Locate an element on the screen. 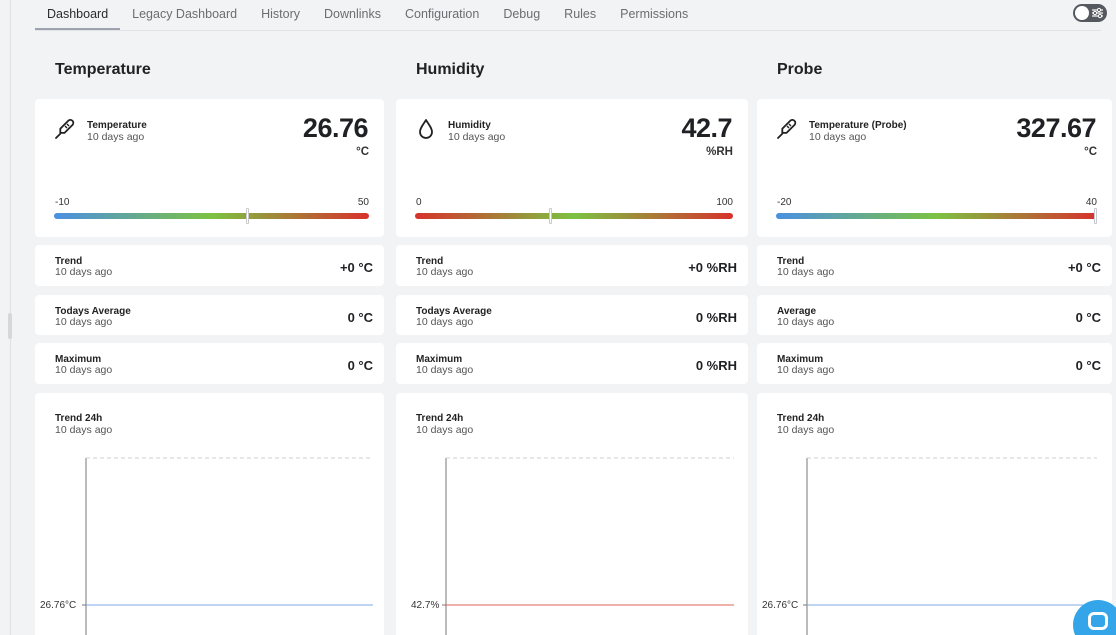  chart-value-label: 42.7% is located at coordinates (425, 605).